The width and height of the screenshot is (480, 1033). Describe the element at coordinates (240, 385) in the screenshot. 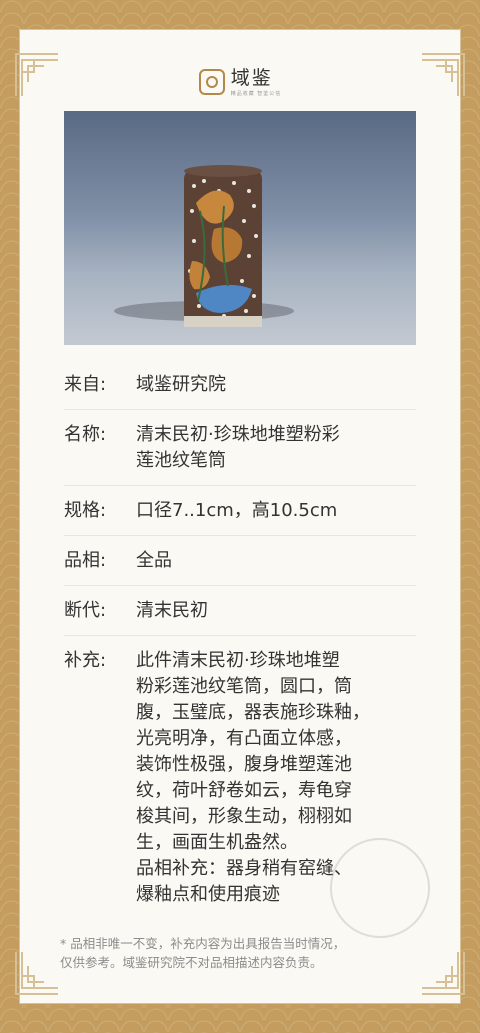

I see `detail-row-source: 来自: 域鉴研究院` at that location.